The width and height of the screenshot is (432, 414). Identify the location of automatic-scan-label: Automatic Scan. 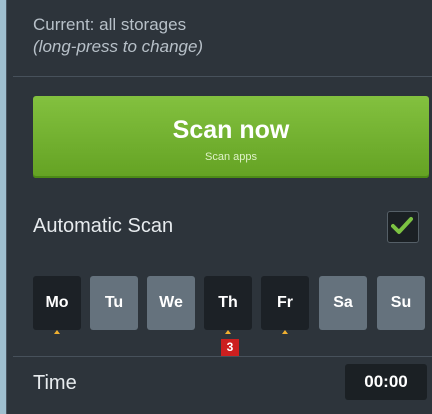
(103, 226).